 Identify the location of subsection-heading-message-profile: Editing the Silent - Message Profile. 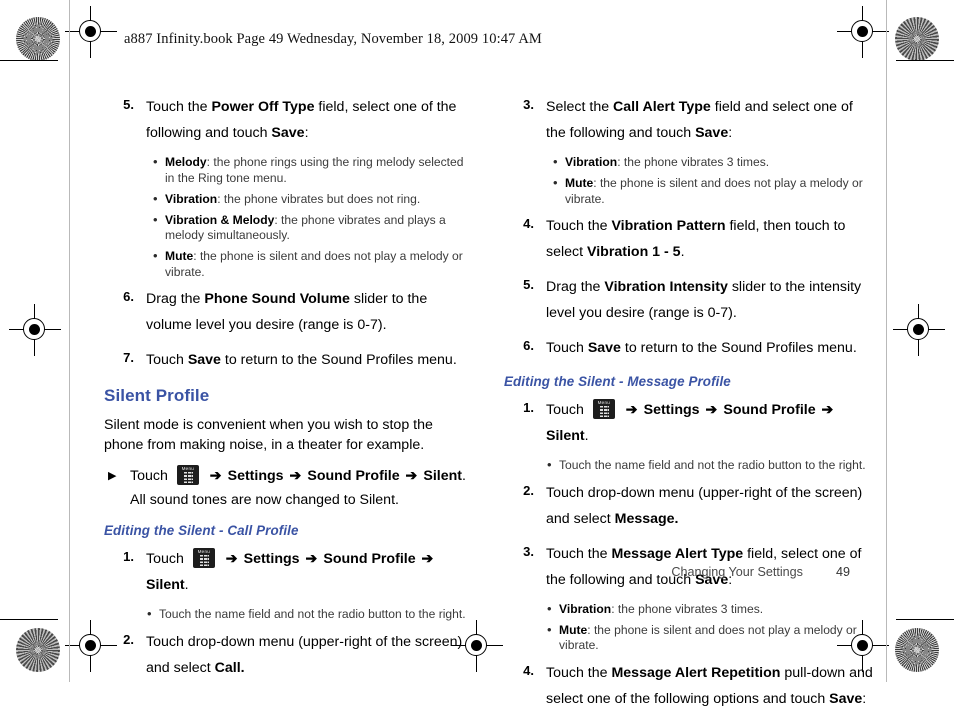
(617, 381).